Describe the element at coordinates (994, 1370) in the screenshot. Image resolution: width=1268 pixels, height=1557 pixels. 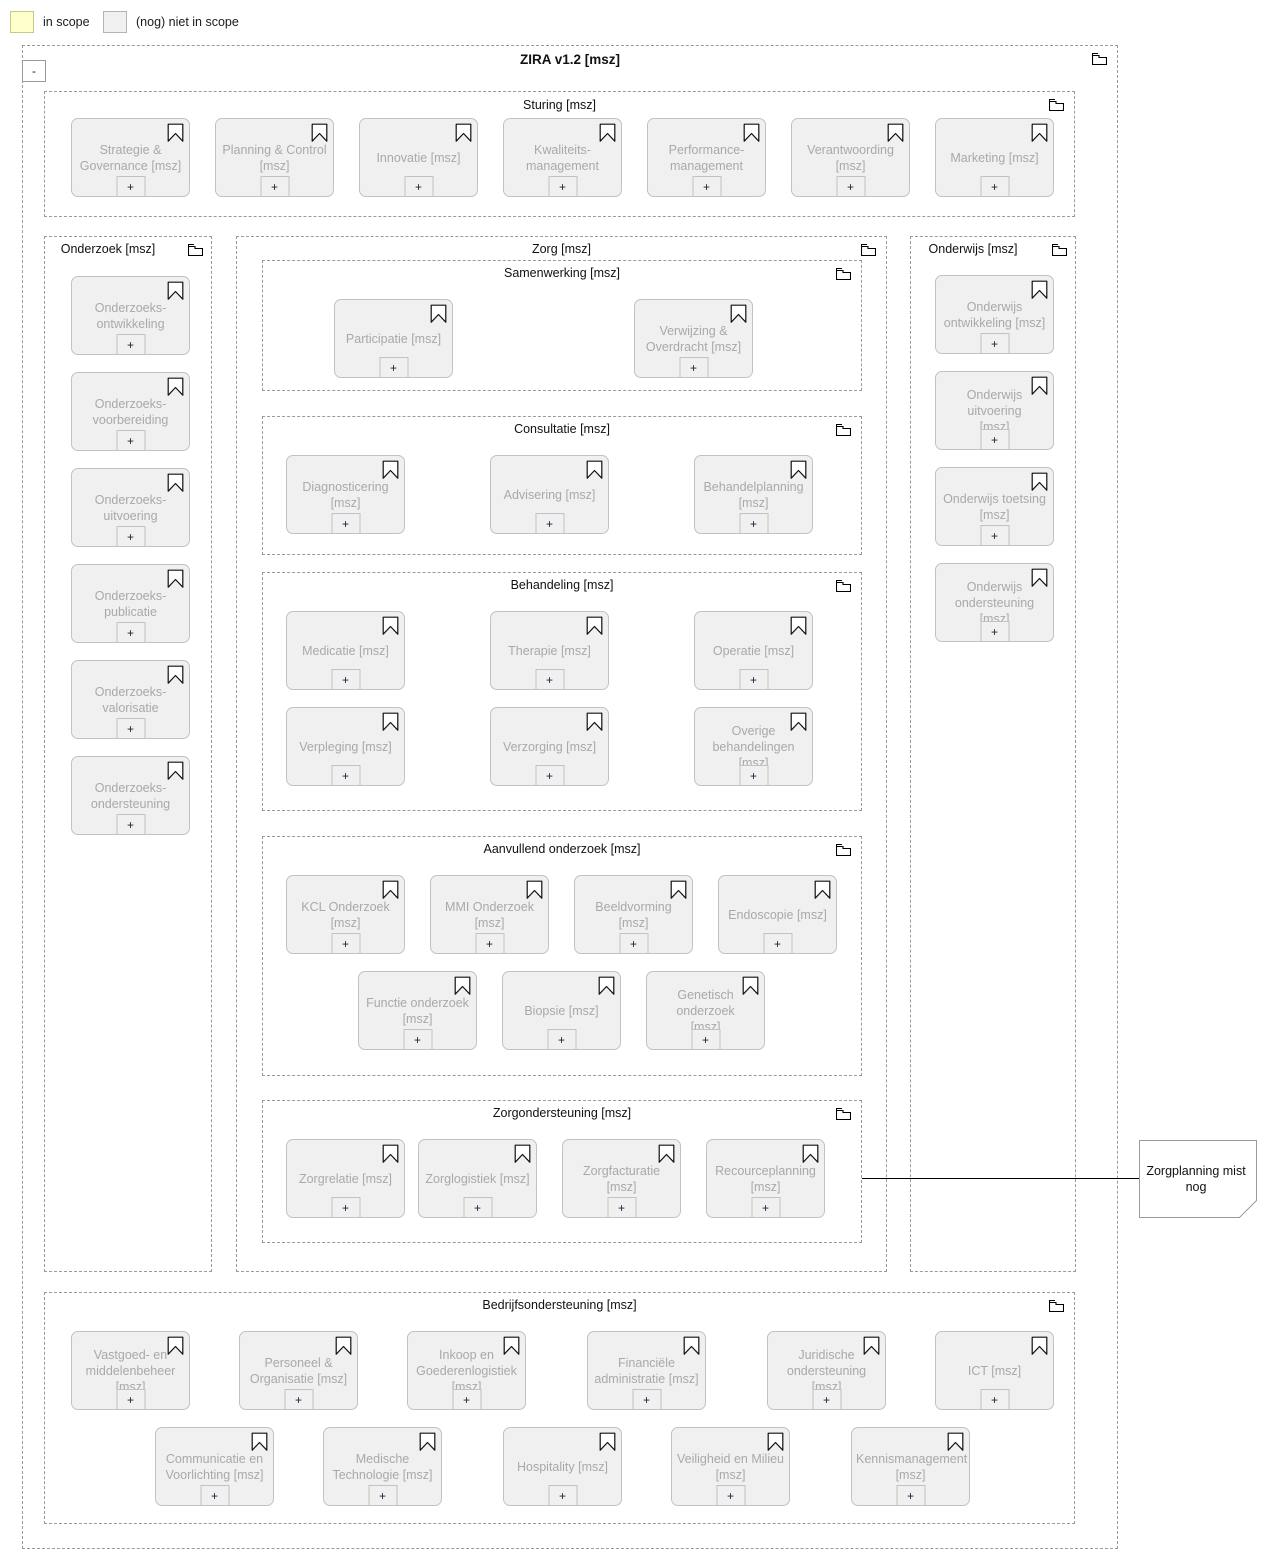
I see `capability-ict: ICT [msz] +` at that location.